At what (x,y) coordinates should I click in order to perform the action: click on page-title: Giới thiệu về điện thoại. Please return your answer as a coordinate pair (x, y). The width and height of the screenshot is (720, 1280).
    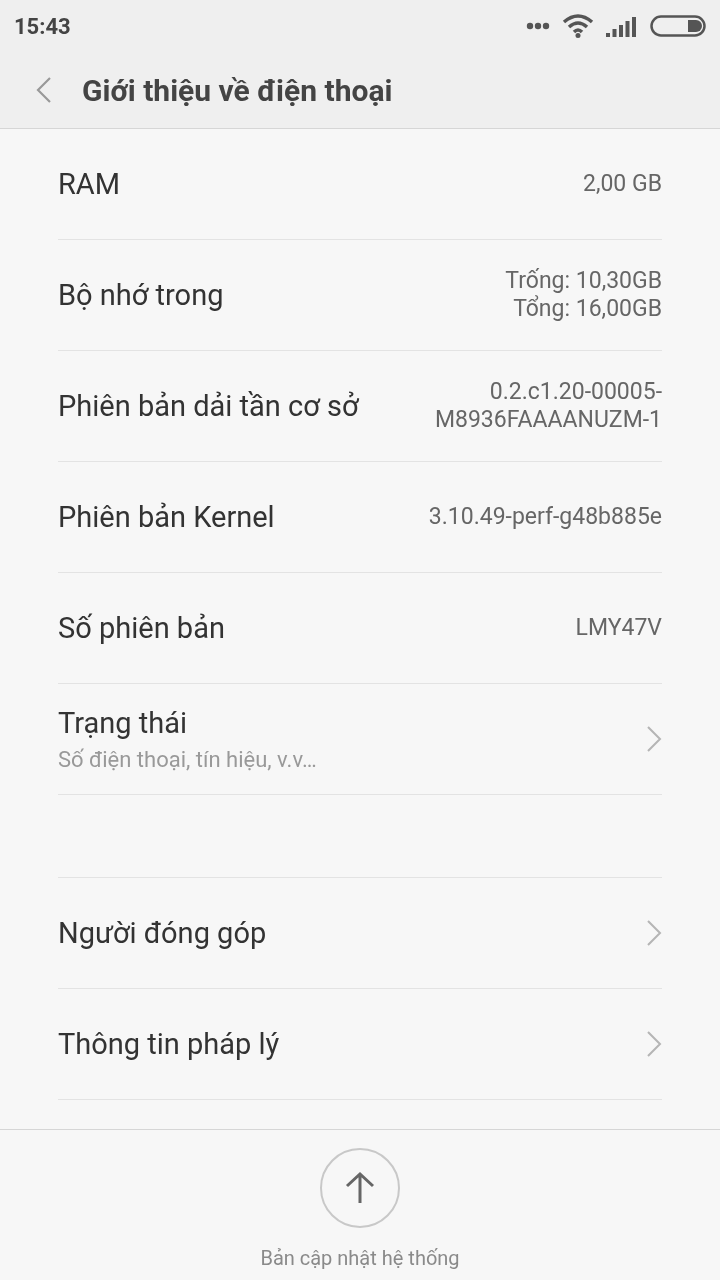
    Looking at the image, I should click on (237, 90).